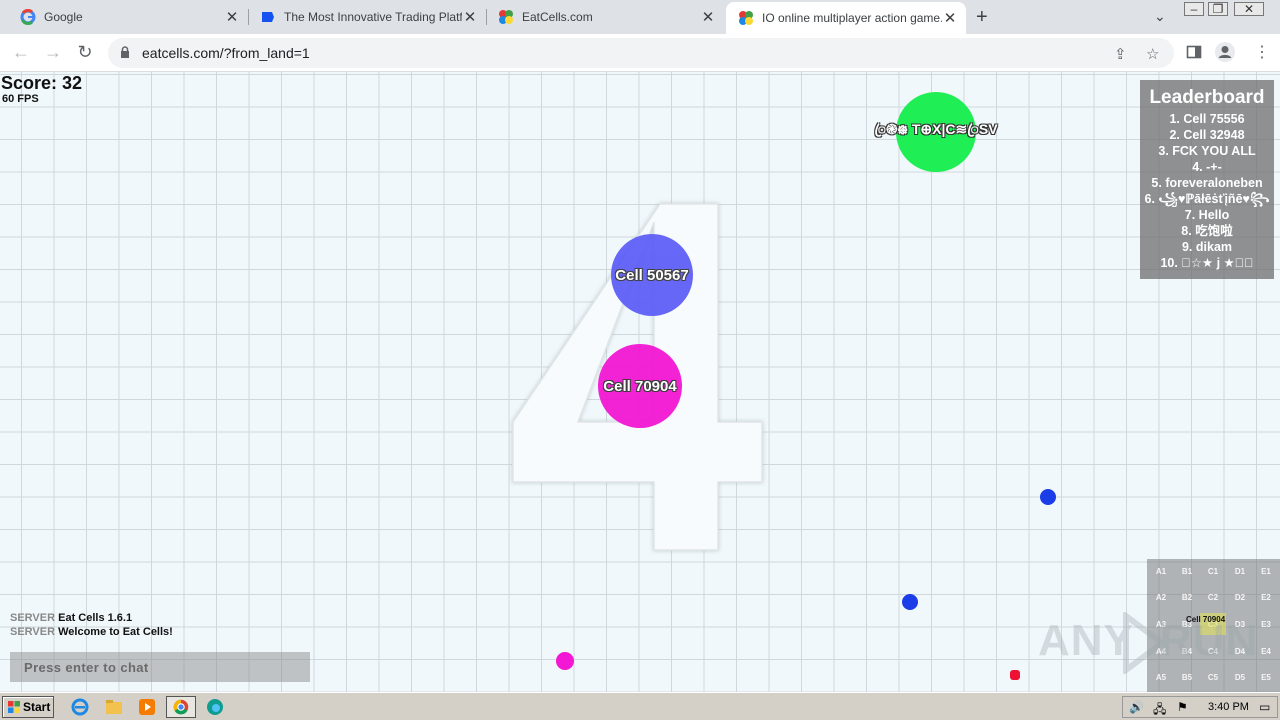  I want to click on speaker-icon: 🔊, so click(1136, 707).